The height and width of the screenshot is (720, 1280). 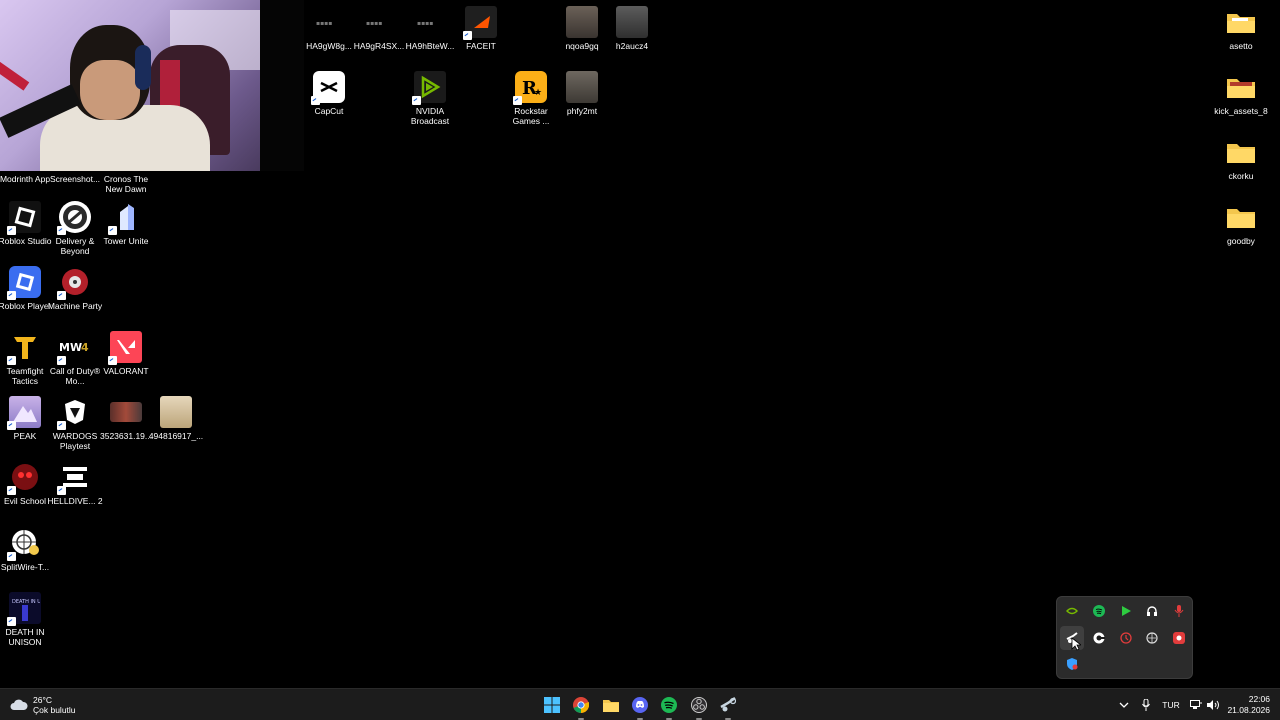 I want to click on obs-icon, so click(x=699, y=705).